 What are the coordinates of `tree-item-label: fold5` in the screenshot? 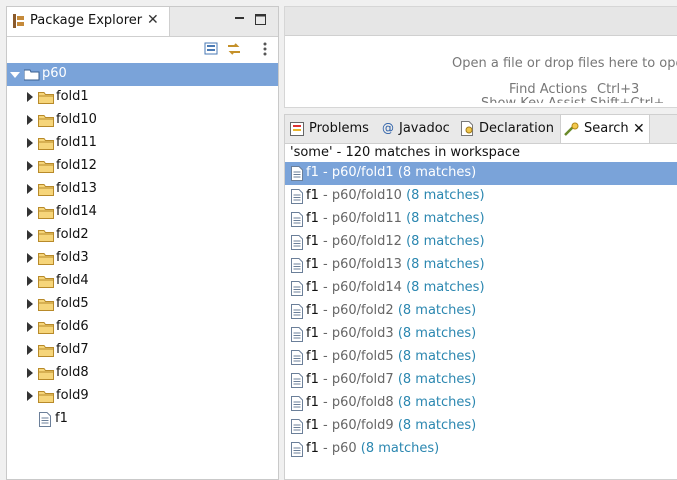 It's located at (72, 303).